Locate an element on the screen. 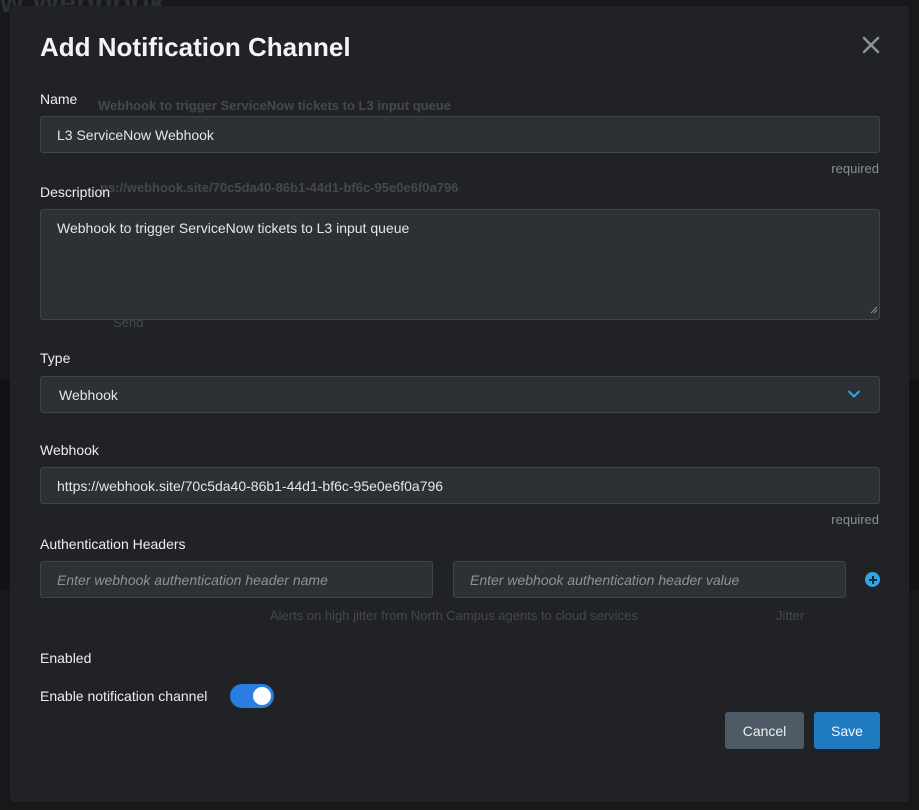 This screenshot has width=919, height=810. name-label: Name is located at coordinates (59, 99).